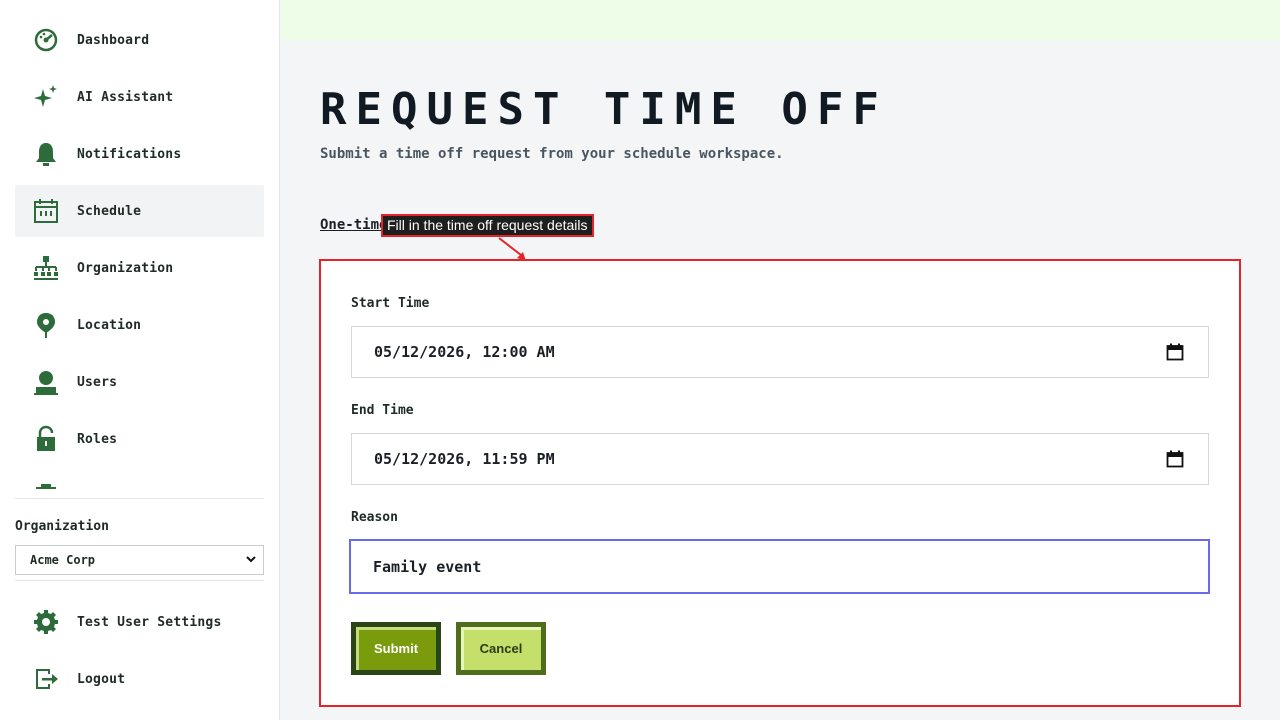  Describe the element at coordinates (46, 325) in the screenshot. I see `map-pin-icon` at that location.